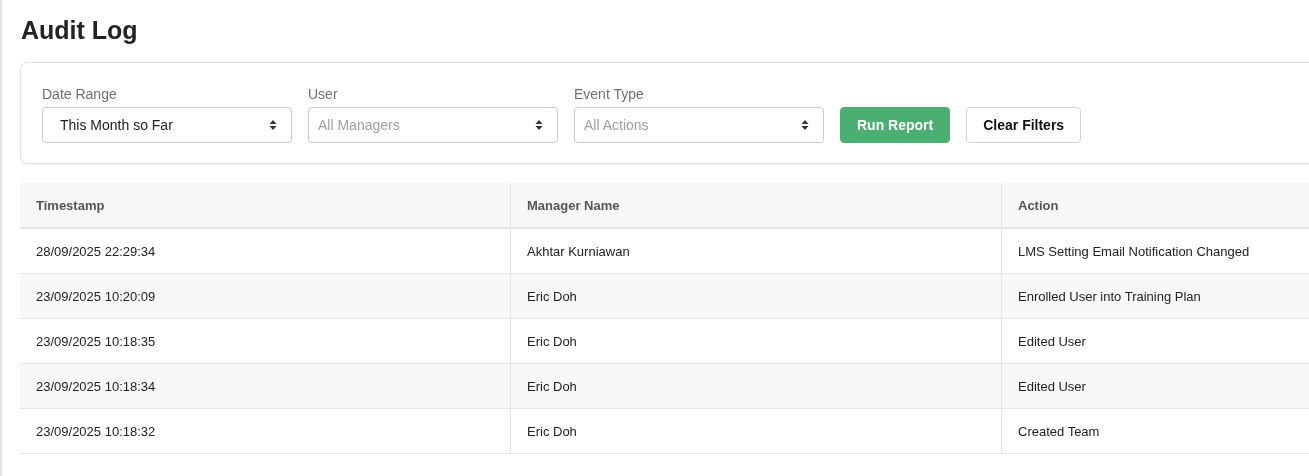  What do you see at coordinates (79, 94) in the screenshot?
I see `filter-label: Date Range` at bounding box center [79, 94].